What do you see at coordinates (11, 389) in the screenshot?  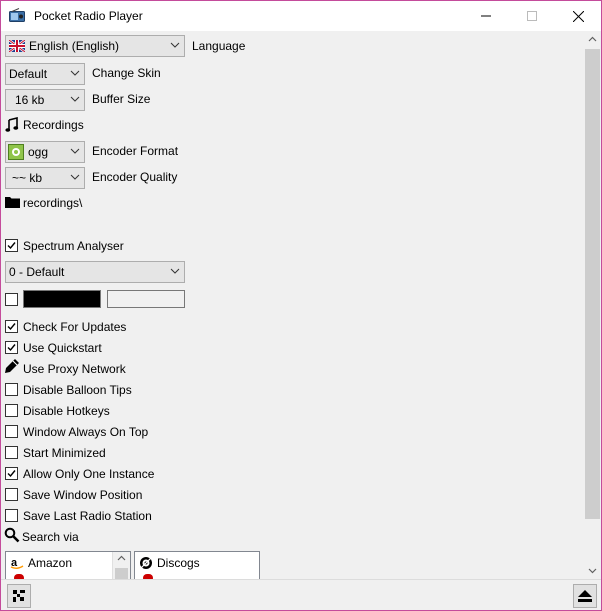 I see `disable-balloon-tips-checkbox` at bounding box center [11, 389].